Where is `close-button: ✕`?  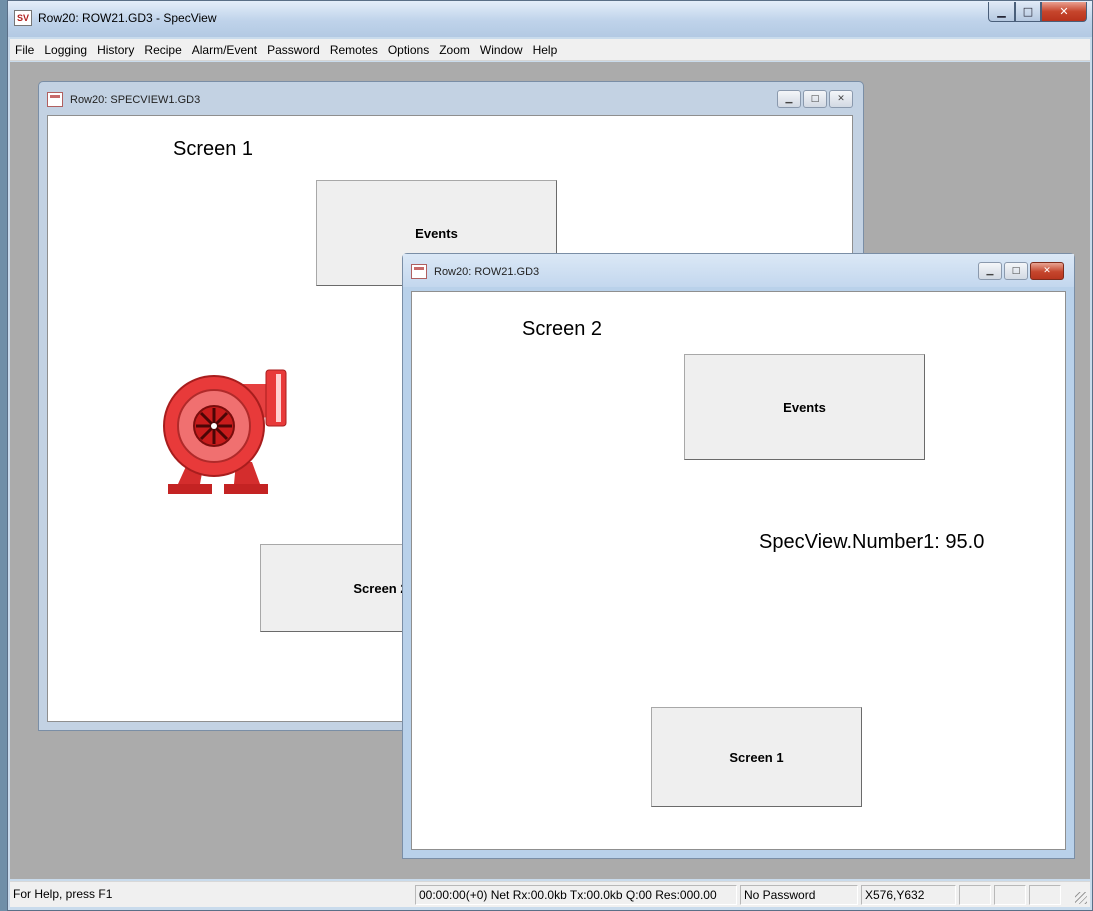
close-button: ✕ is located at coordinates (1064, 12).